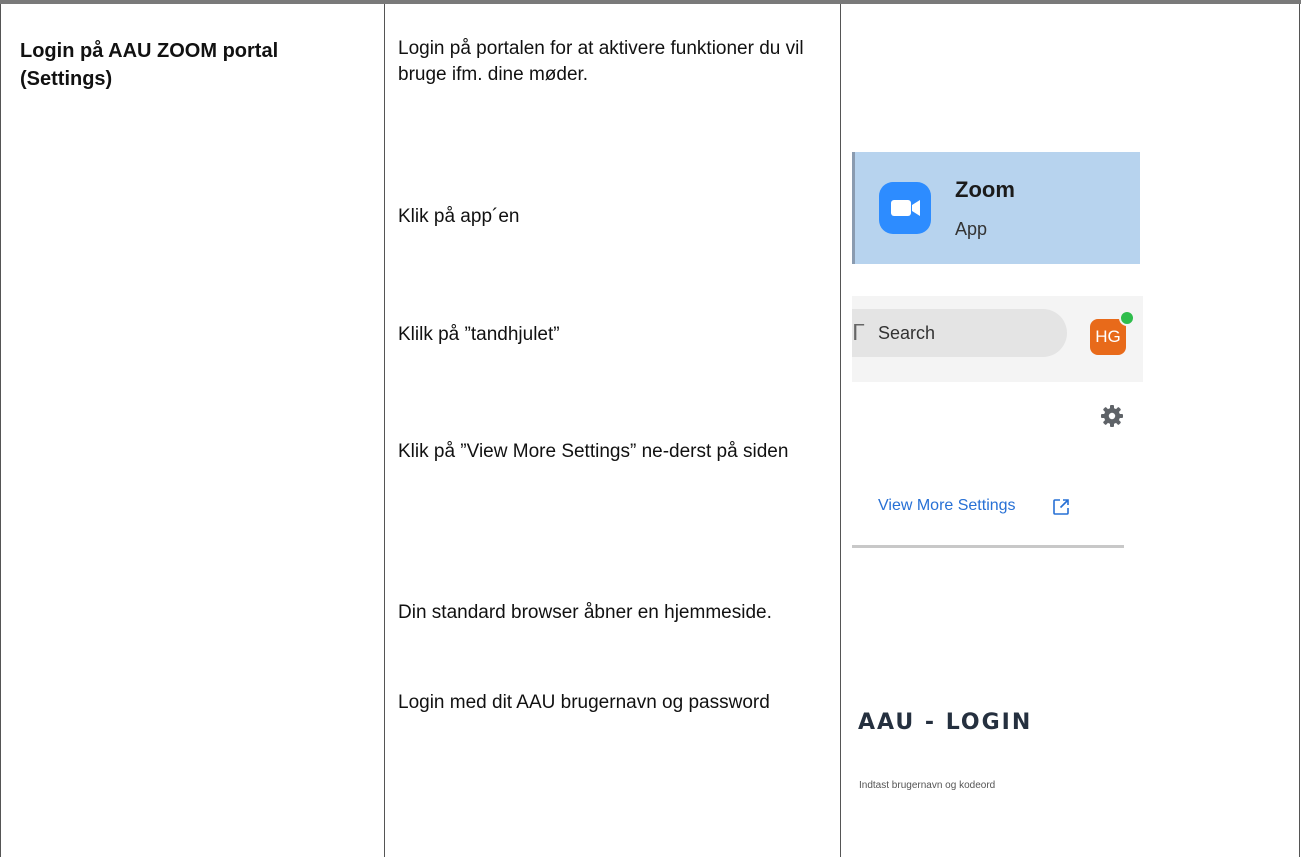  Describe the element at coordinates (149, 65) in the screenshot. I see `section-title: Login på AAU ZOOM portal (Settings)` at that location.